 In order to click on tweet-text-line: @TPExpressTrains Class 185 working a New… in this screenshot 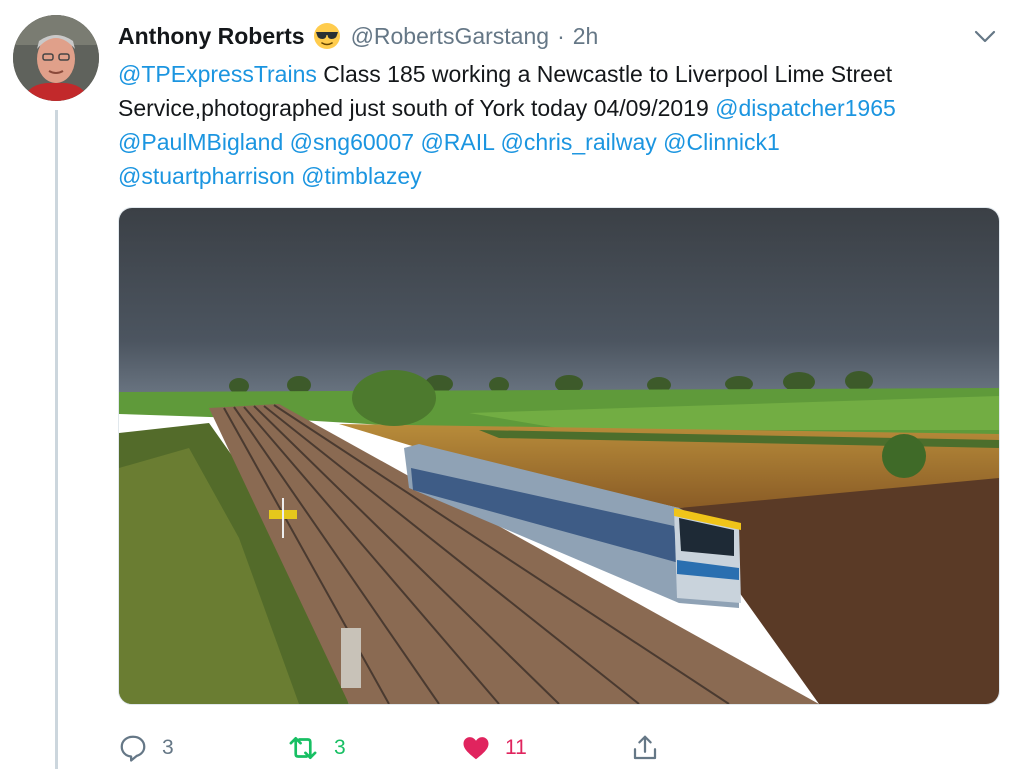, I will do `click(563, 74)`.